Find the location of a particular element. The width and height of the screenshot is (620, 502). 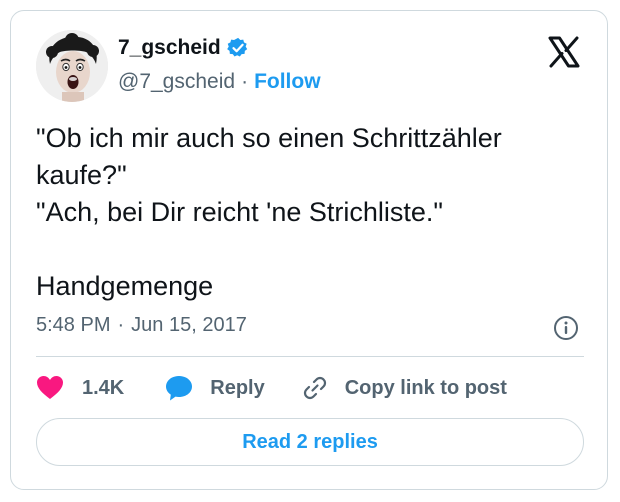

avatar is located at coordinates (72, 66).